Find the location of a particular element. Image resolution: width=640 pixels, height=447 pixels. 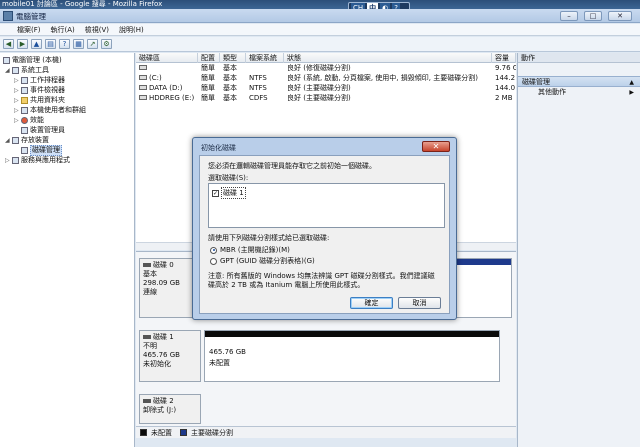

minimize-button: – is located at coordinates (569, 16).